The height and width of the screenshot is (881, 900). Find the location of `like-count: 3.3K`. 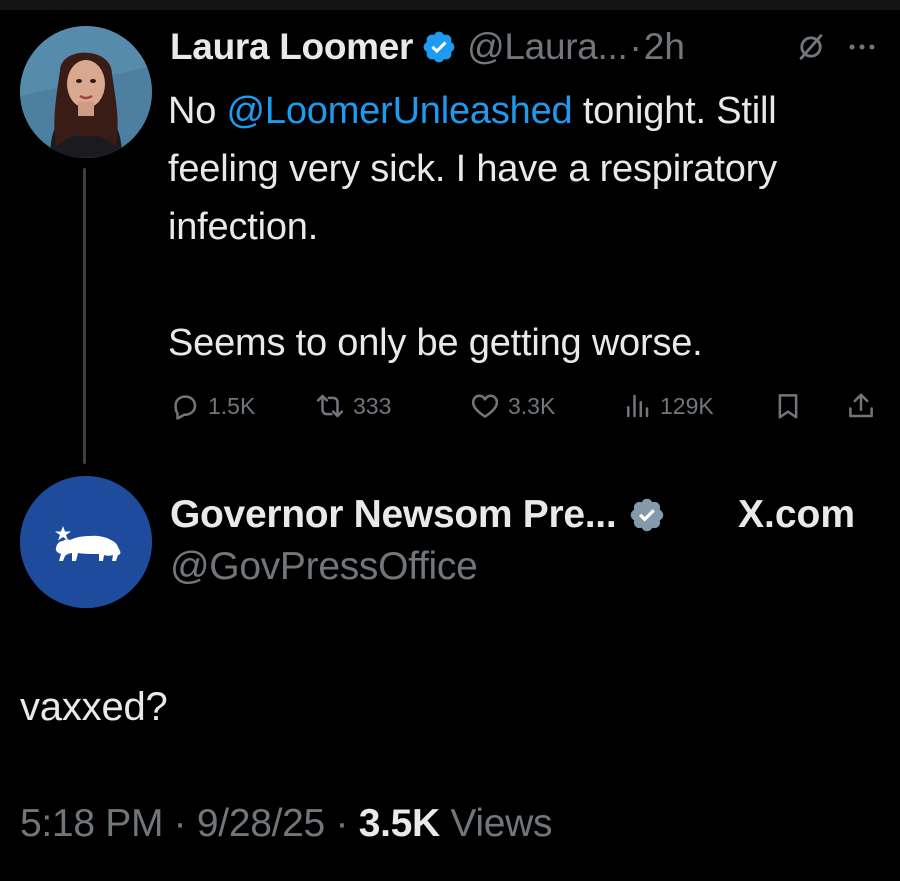

like-count: 3.3K is located at coordinates (532, 405).